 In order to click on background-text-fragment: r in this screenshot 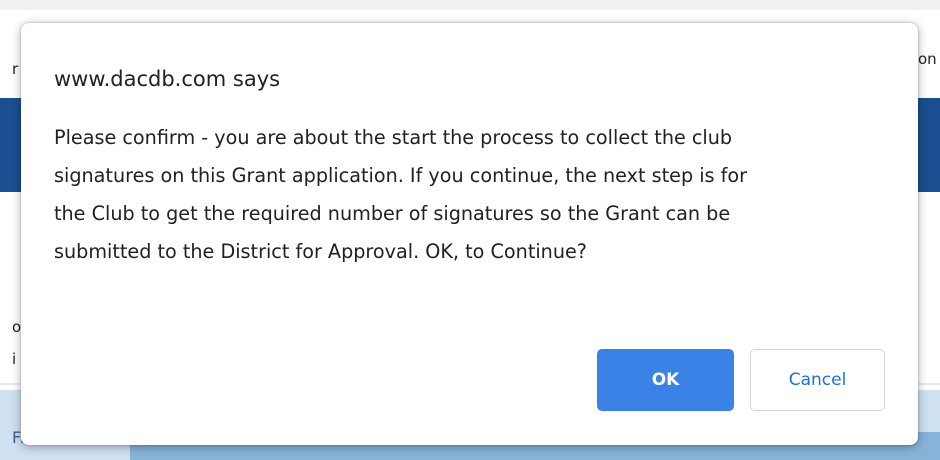, I will do `click(15, 69)`.